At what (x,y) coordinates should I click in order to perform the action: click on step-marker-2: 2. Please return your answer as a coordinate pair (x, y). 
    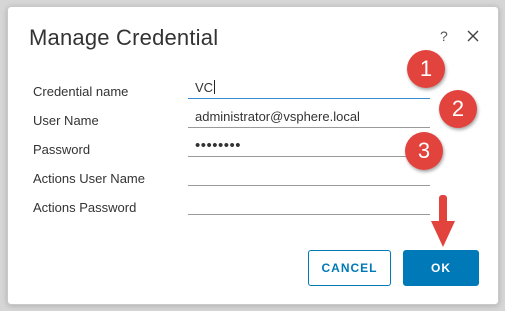
    Looking at the image, I should click on (458, 109).